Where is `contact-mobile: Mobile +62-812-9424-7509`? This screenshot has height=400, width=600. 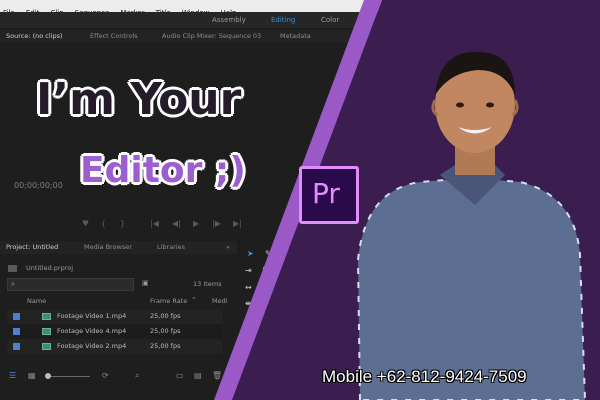 contact-mobile: Mobile +62-812-9424-7509 is located at coordinates (424, 376).